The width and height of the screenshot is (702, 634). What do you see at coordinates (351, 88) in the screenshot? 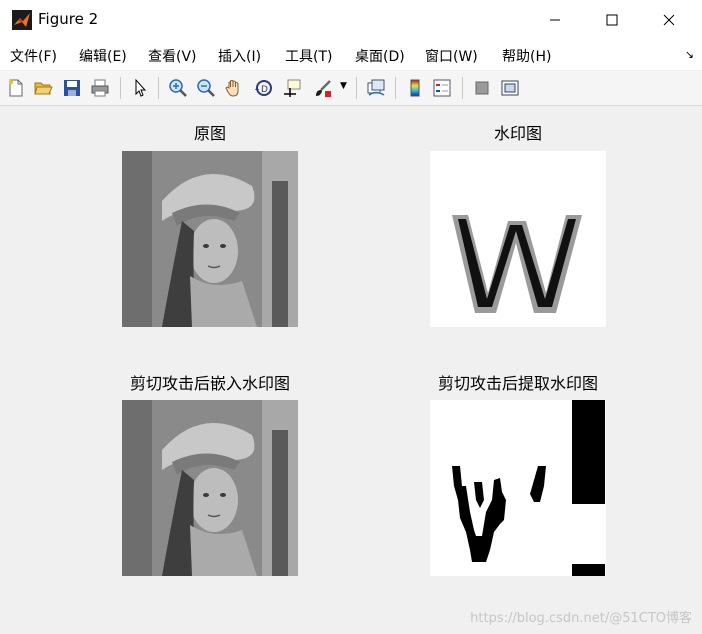
I see `figure-toolbar: D ▼` at bounding box center [351, 88].